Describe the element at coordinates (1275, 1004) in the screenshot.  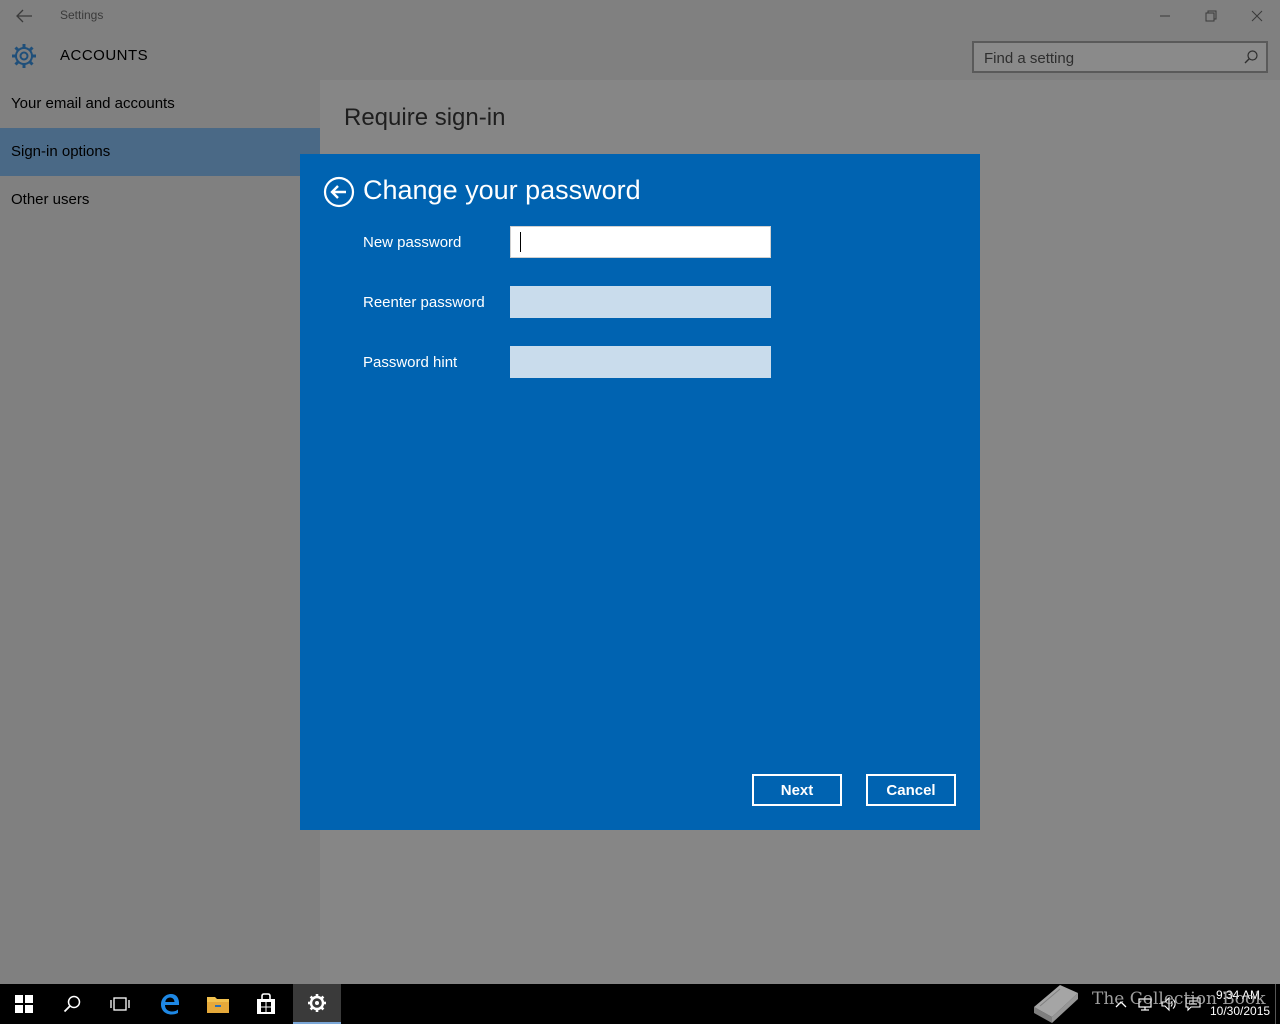
I see `show-desktop-button` at that location.